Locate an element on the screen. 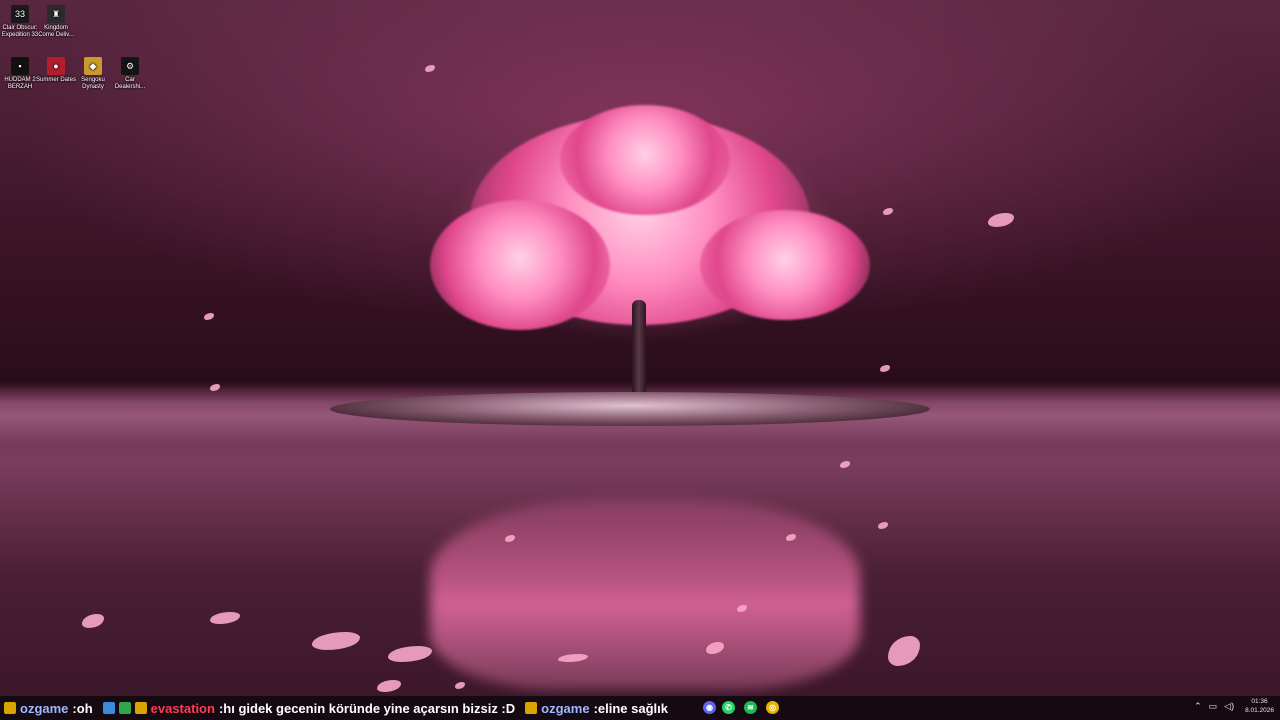  tree-canopy-right is located at coordinates (785, 265).